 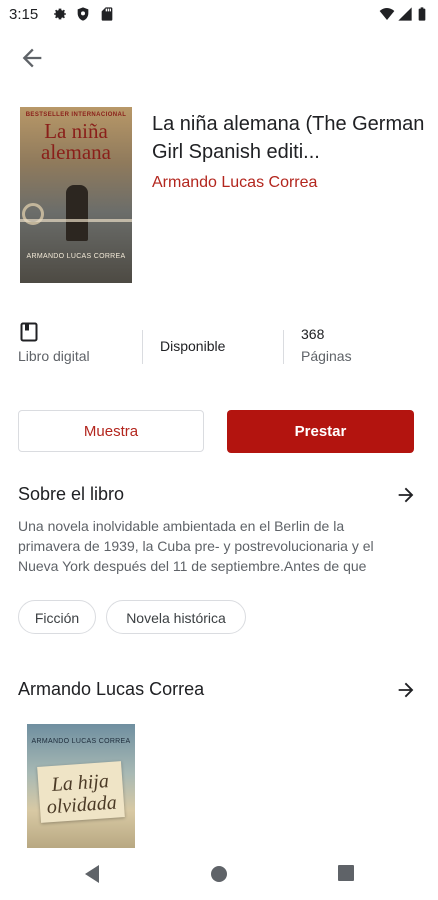 I want to click on meta-format: Libro digital, so click(x=54, y=343).